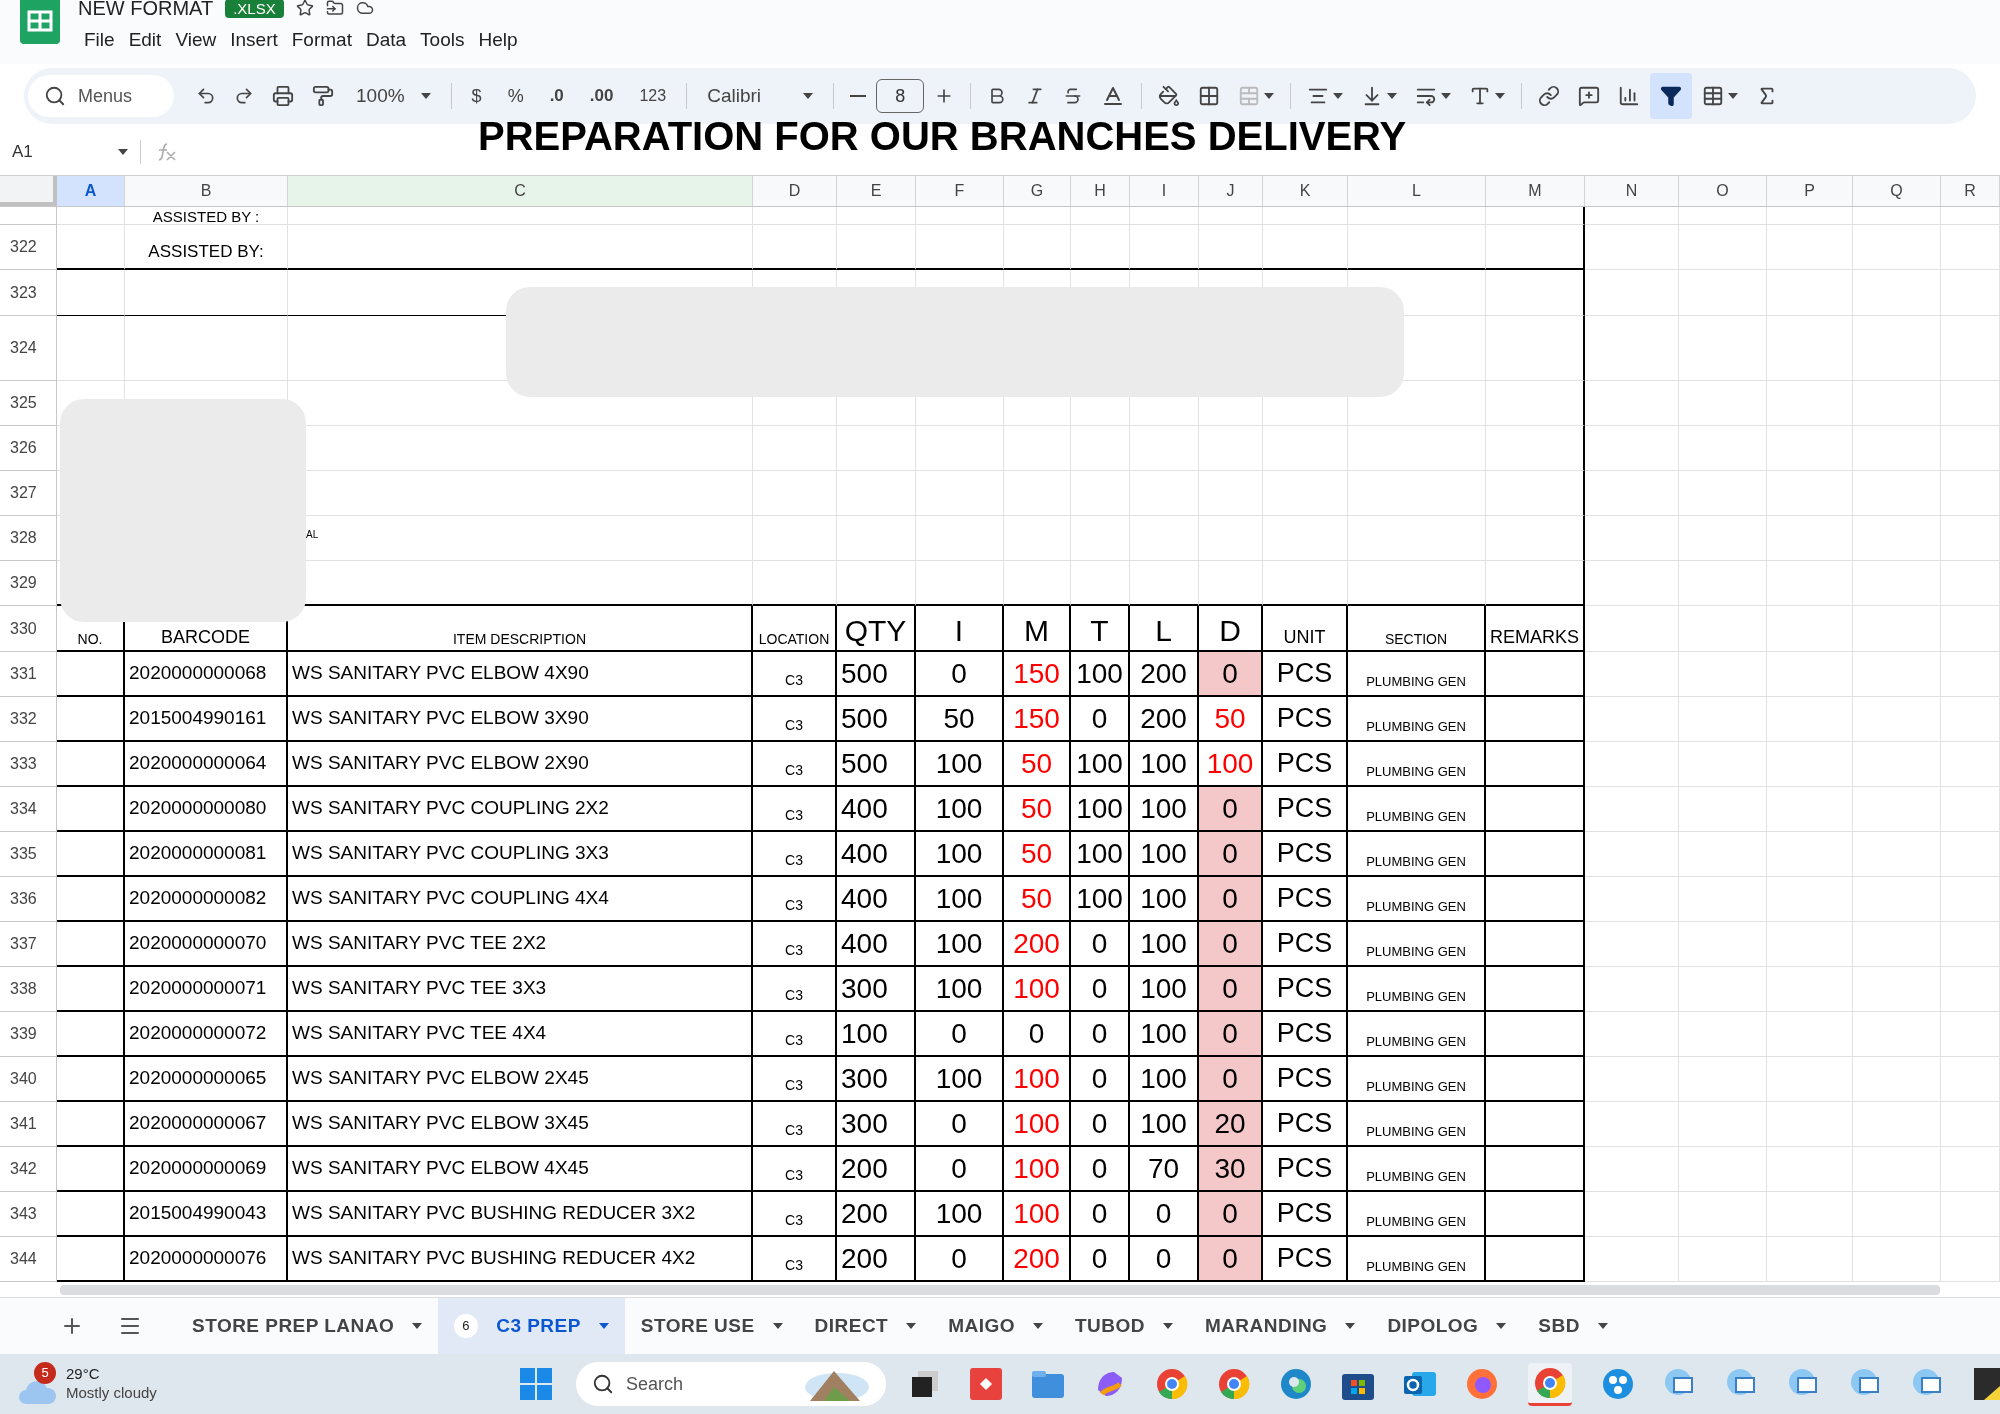 The image size is (2000, 1414). Describe the element at coordinates (925, 1384) in the screenshot. I see `task-view-icon` at that location.